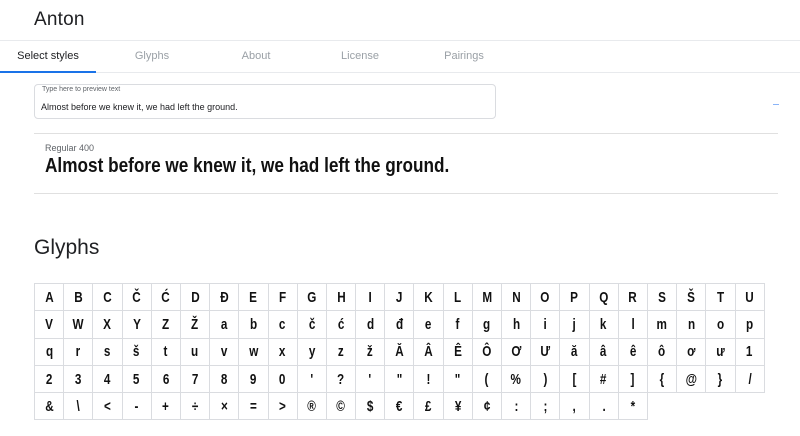  What do you see at coordinates (517, 325) in the screenshot?
I see `glyph-cell: h` at bounding box center [517, 325].